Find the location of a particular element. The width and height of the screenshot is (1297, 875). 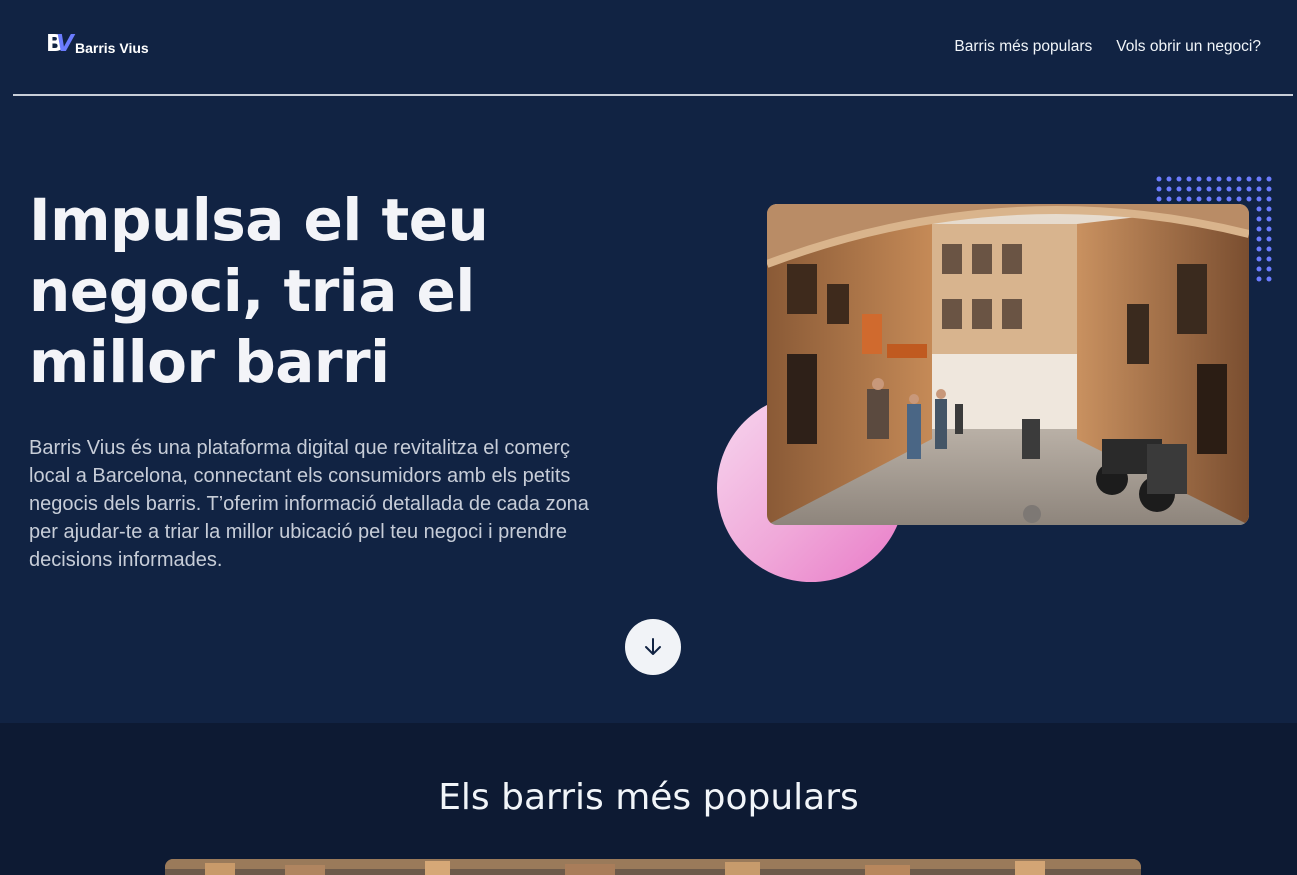

arrow-down-icon is located at coordinates (653, 646).